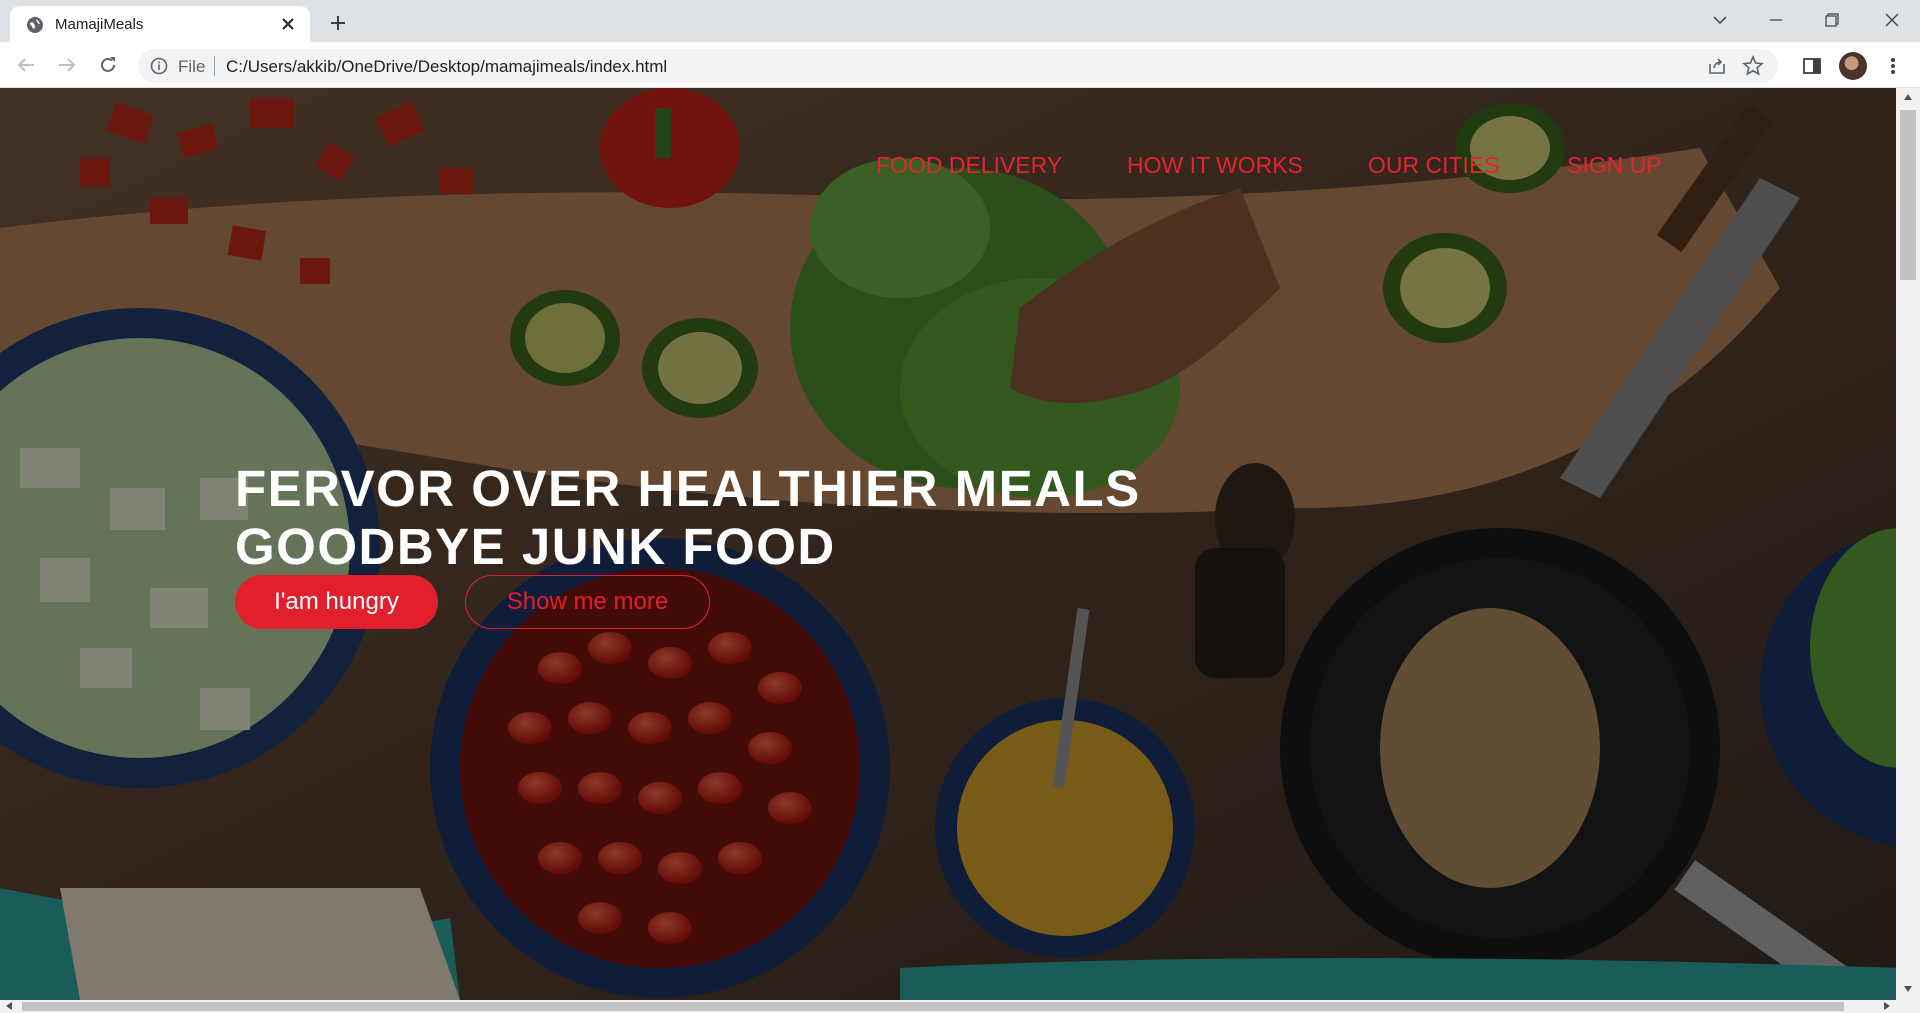 The image size is (1920, 1013). Describe the element at coordinates (688, 488) in the screenshot. I see `headline-line-1: FERVOR OVER HEALTHIER MEALS` at that location.